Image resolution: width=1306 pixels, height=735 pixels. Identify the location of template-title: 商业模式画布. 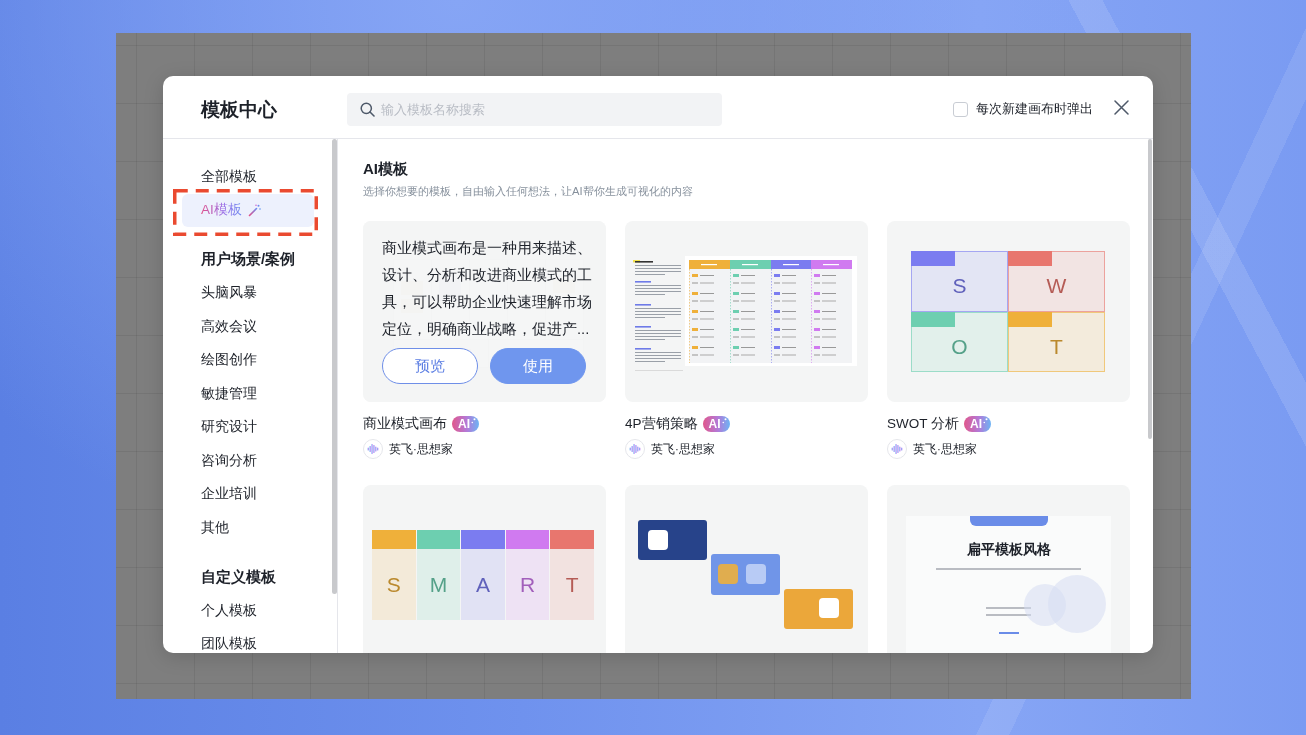
(405, 424).